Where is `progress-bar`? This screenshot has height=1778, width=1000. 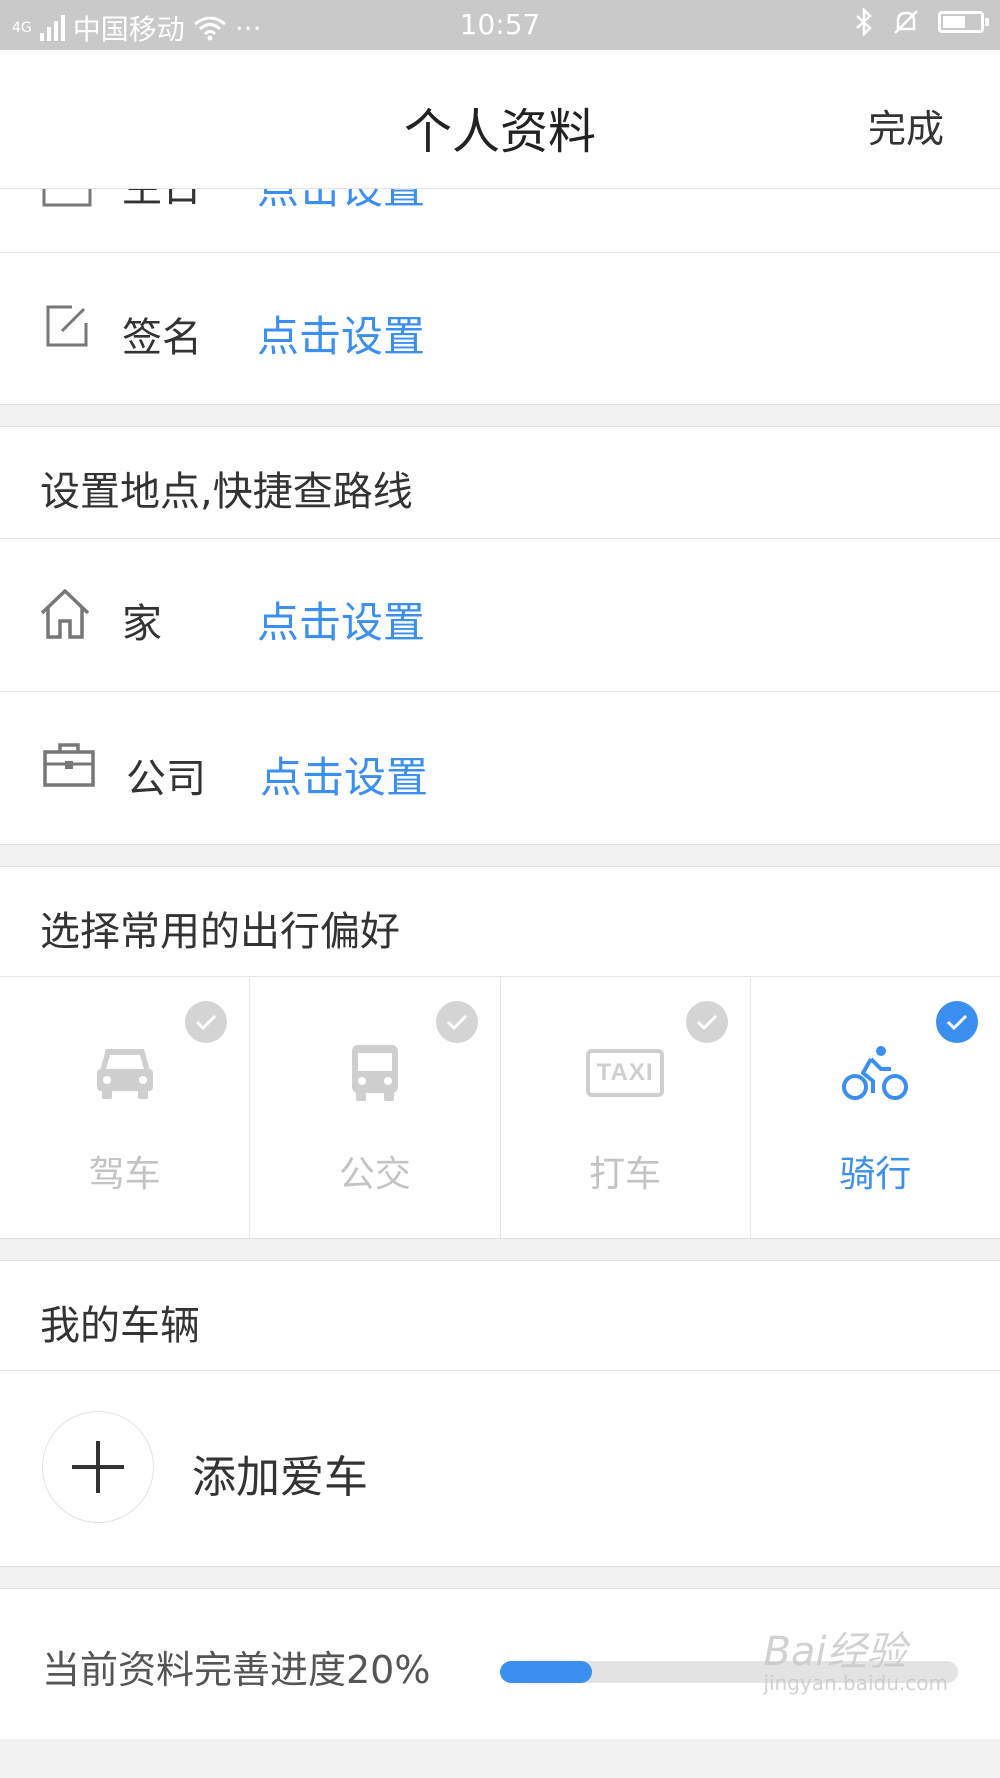 progress-bar is located at coordinates (546, 1672).